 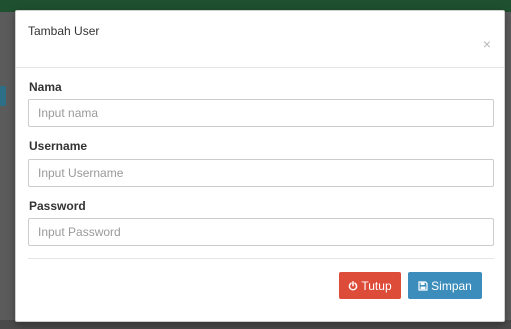 What do you see at coordinates (376, 285) in the screenshot?
I see `close-button-label: Tutup` at bounding box center [376, 285].